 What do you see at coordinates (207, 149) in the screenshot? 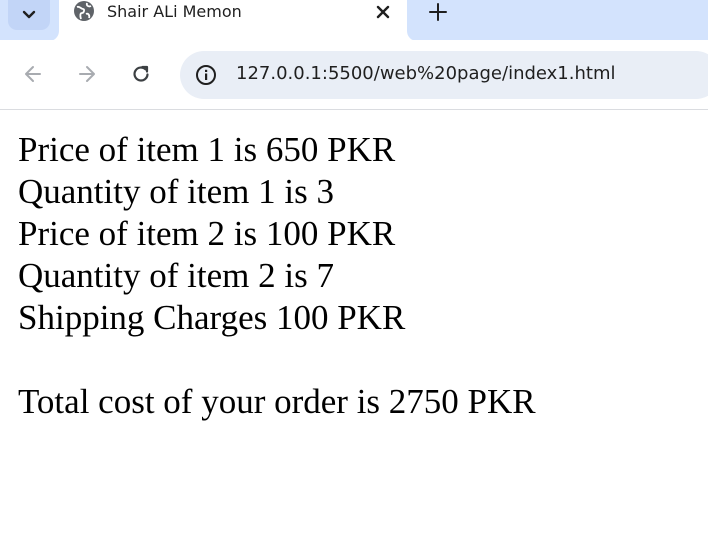
I see `item1-price-text: Price of item 1 is 650 PKR` at bounding box center [207, 149].